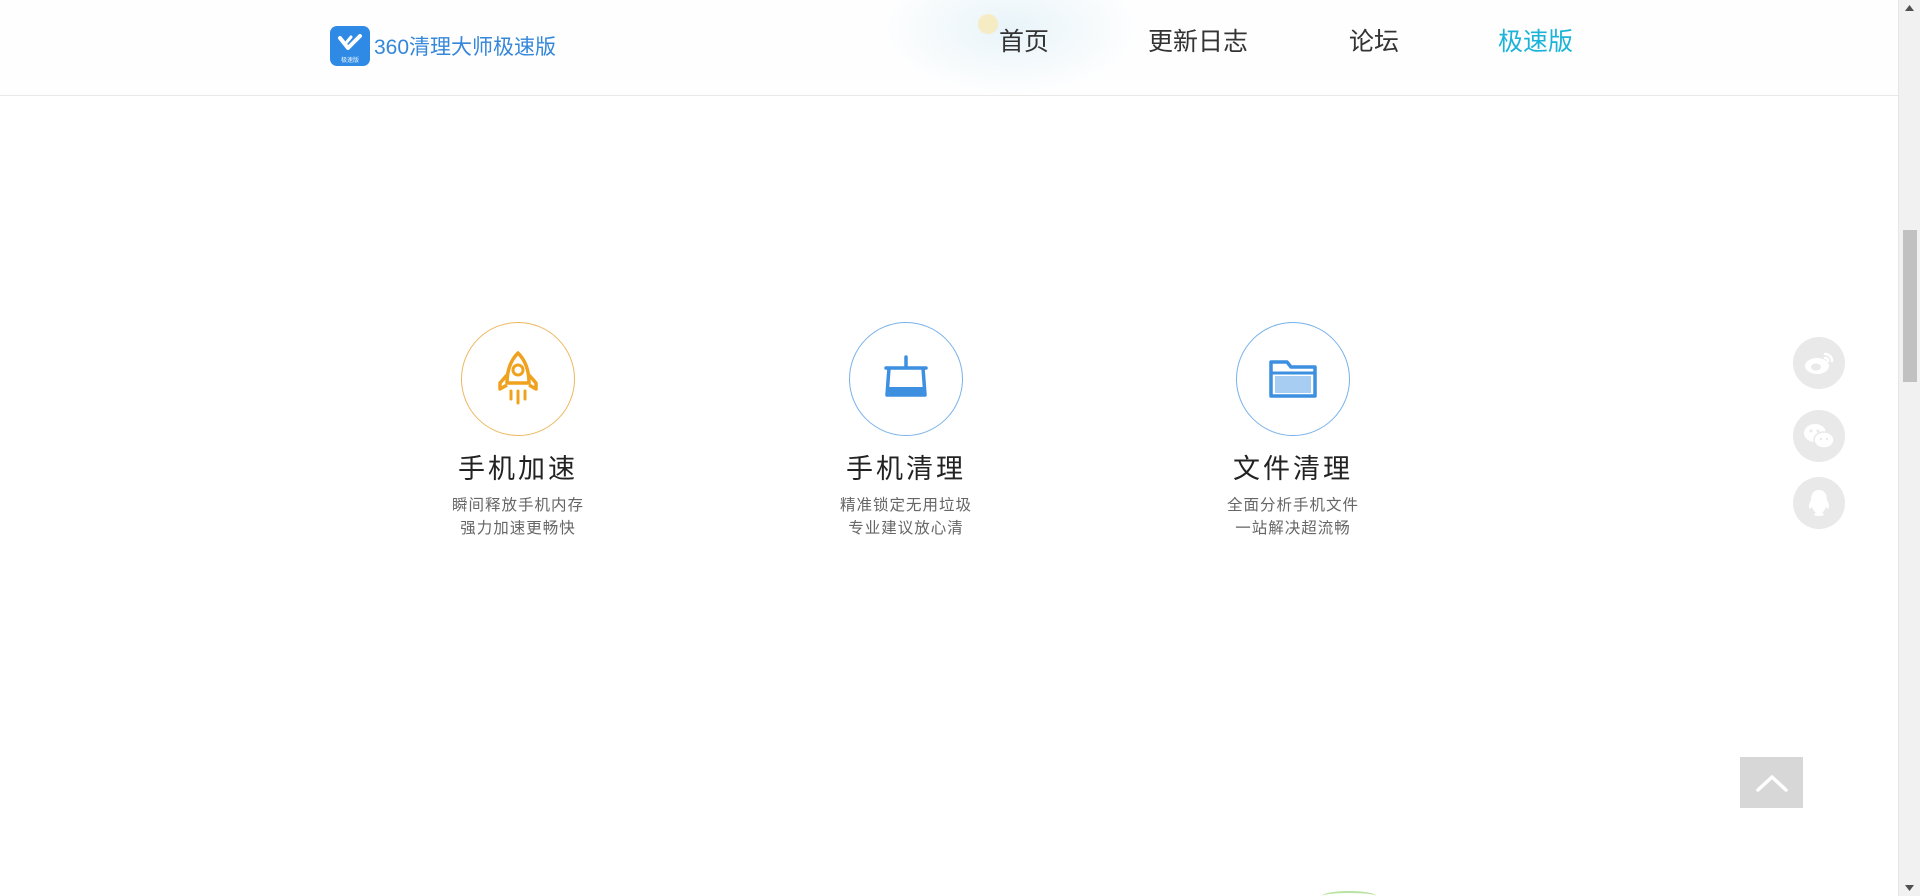  I want to click on back-to-top-button, so click(1771, 782).